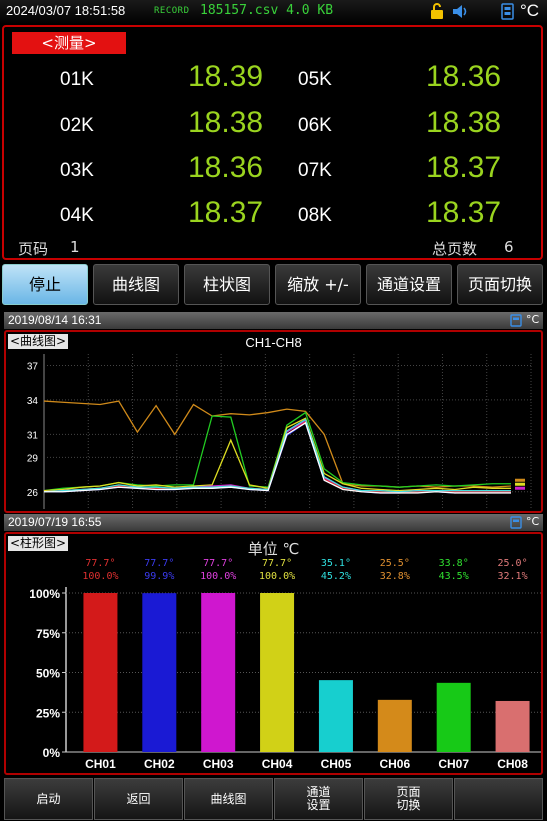 The image size is (547, 821). Describe the element at coordinates (395, 563) in the screenshot. I see `temperature-label: 25.5°` at that location.